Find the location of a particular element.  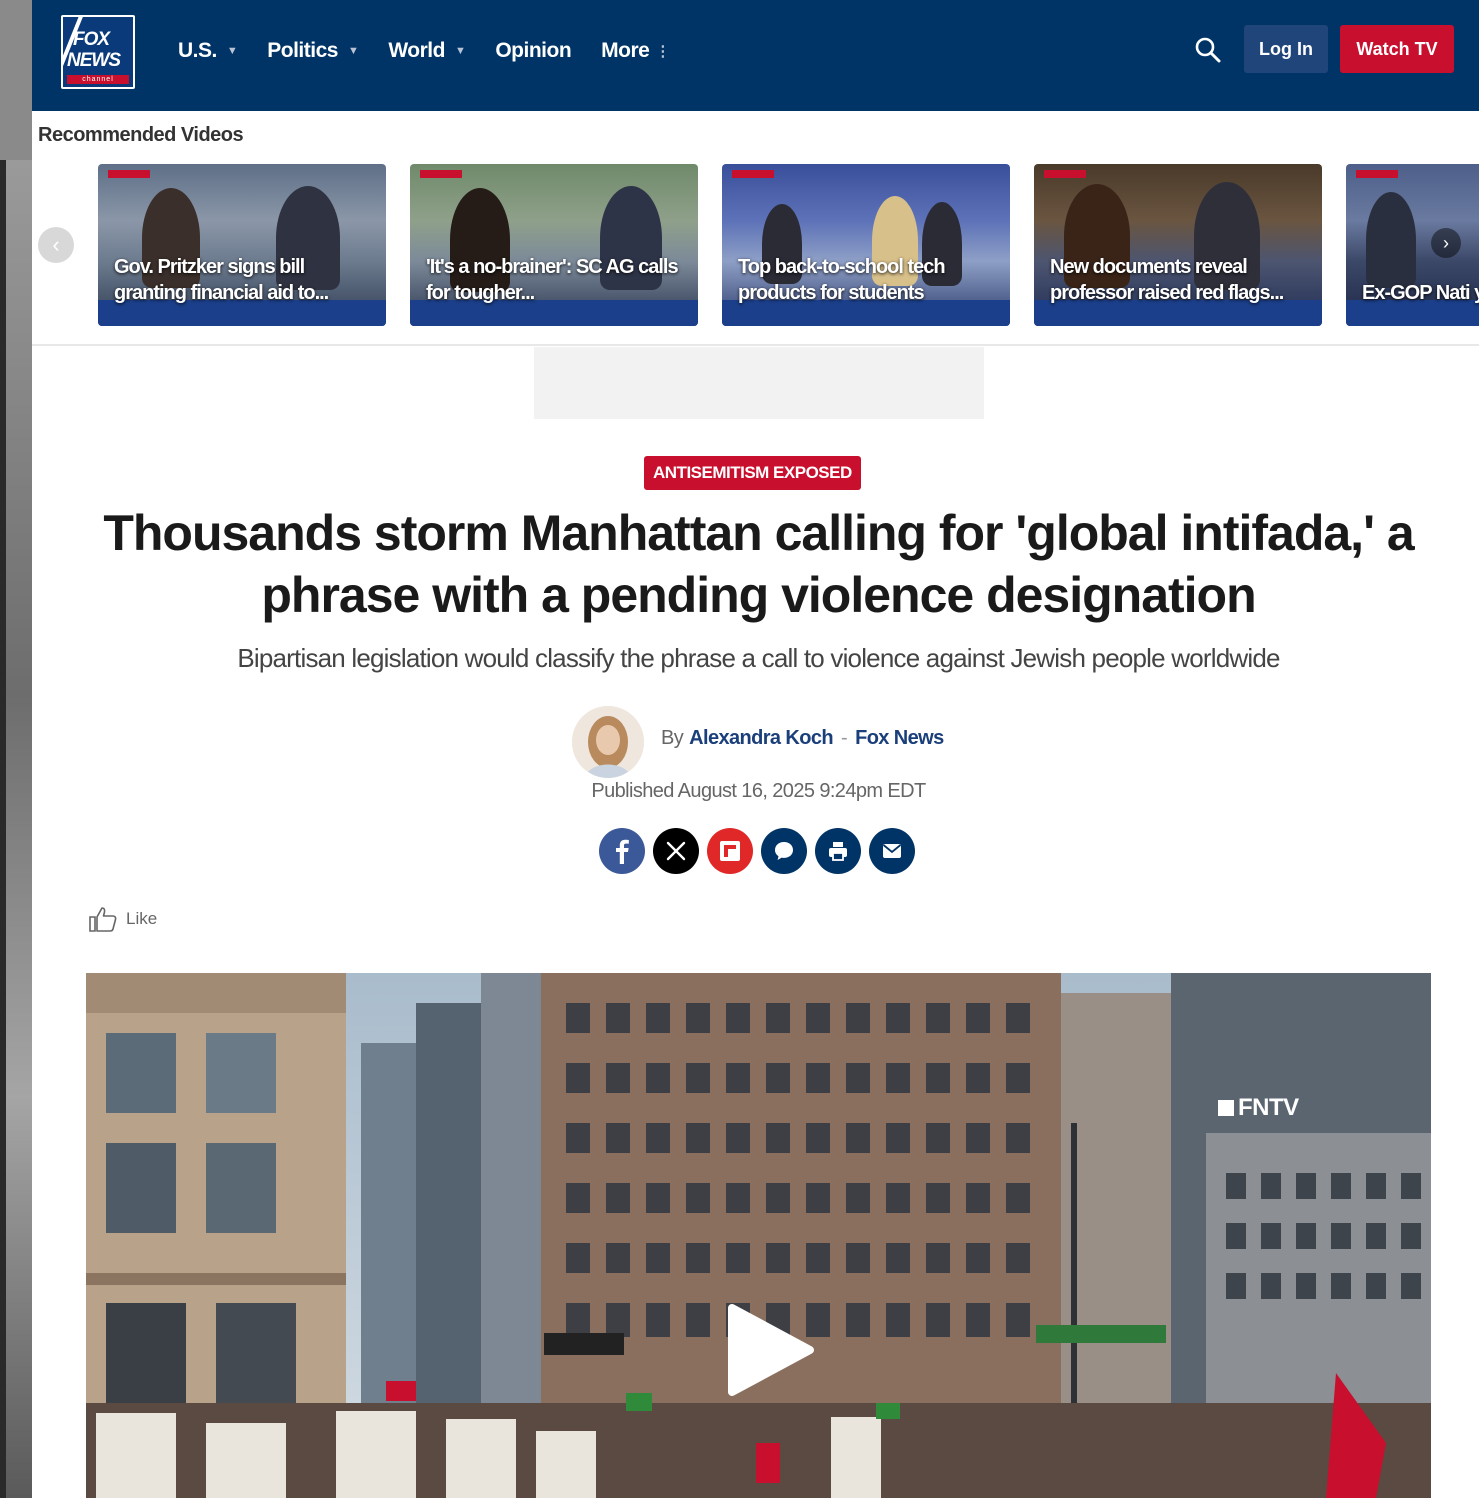

byline: By Alexandra Koch - Fox News is located at coordinates (802, 738).